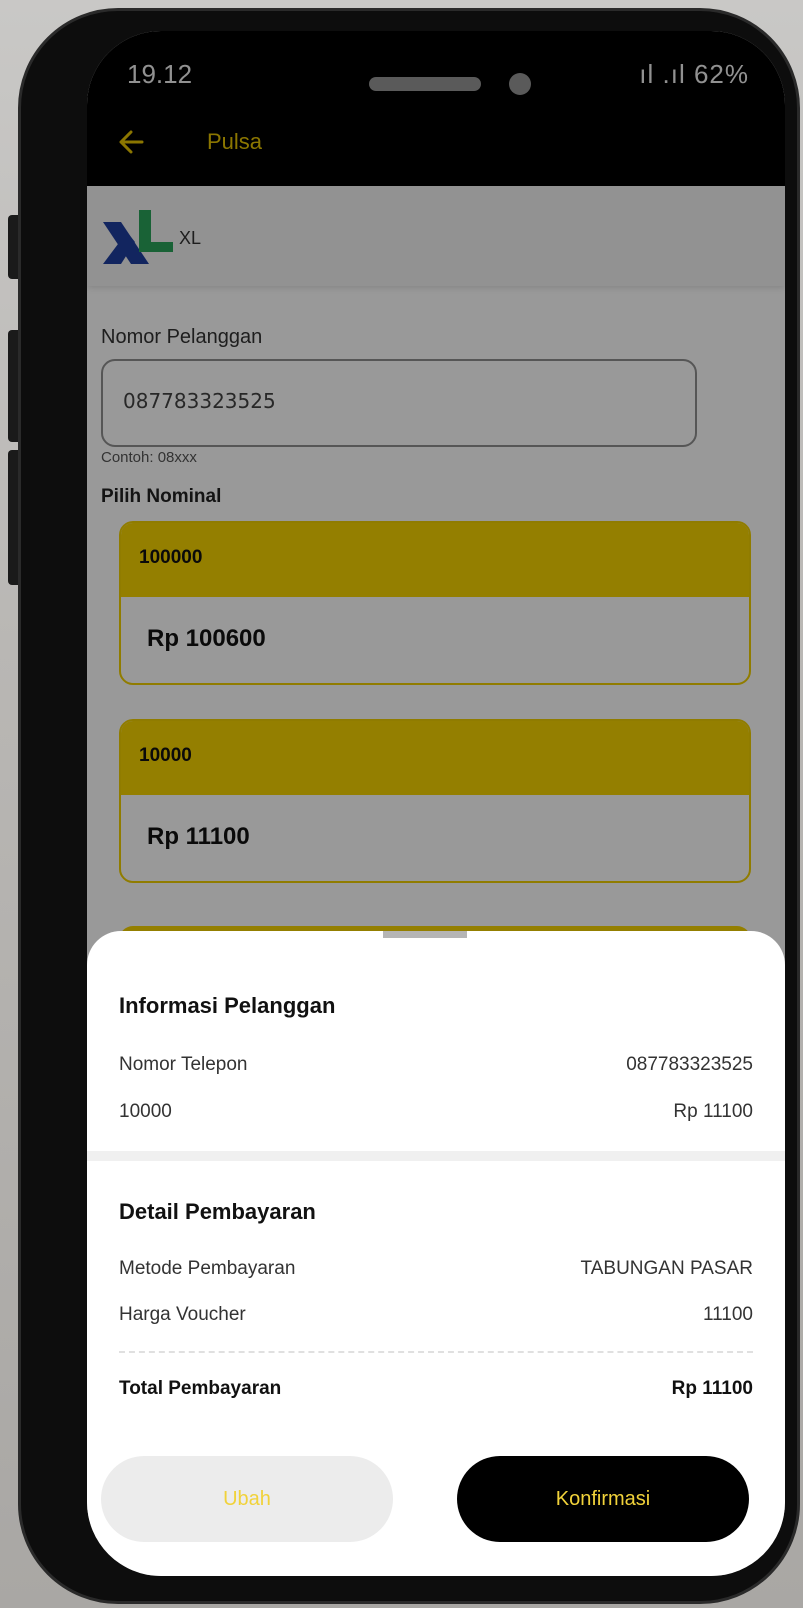 The width and height of the screenshot is (803, 1608). Describe the element at coordinates (425, 934) in the screenshot. I see `sheet-handle` at that location.